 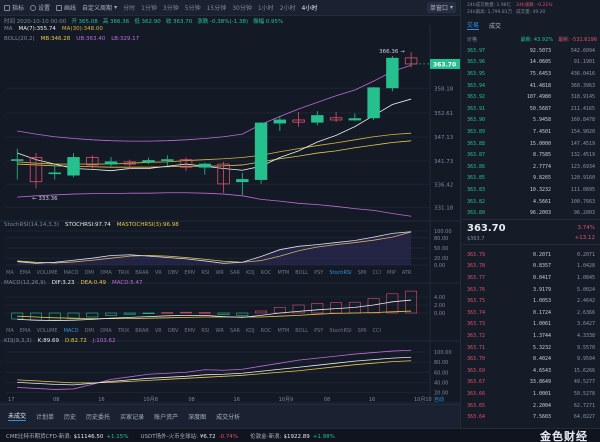 I want to click on auto-scale-toggle: 自动, so click(x=439, y=399).